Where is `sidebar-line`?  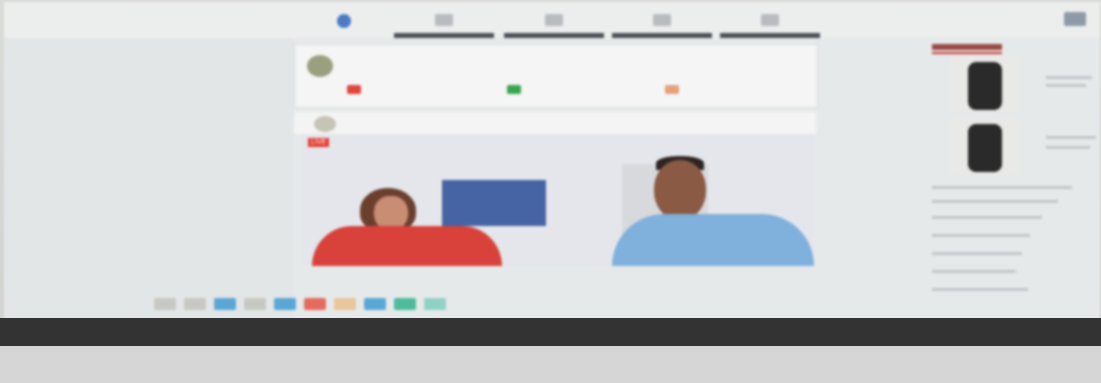
sidebar-line is located at coordinates (1002, 187).